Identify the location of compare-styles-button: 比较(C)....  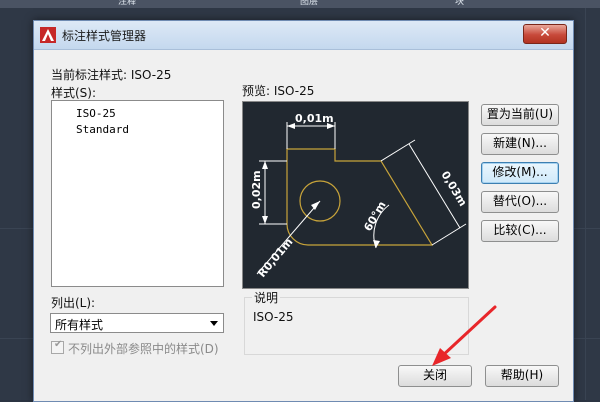
(520, 231).